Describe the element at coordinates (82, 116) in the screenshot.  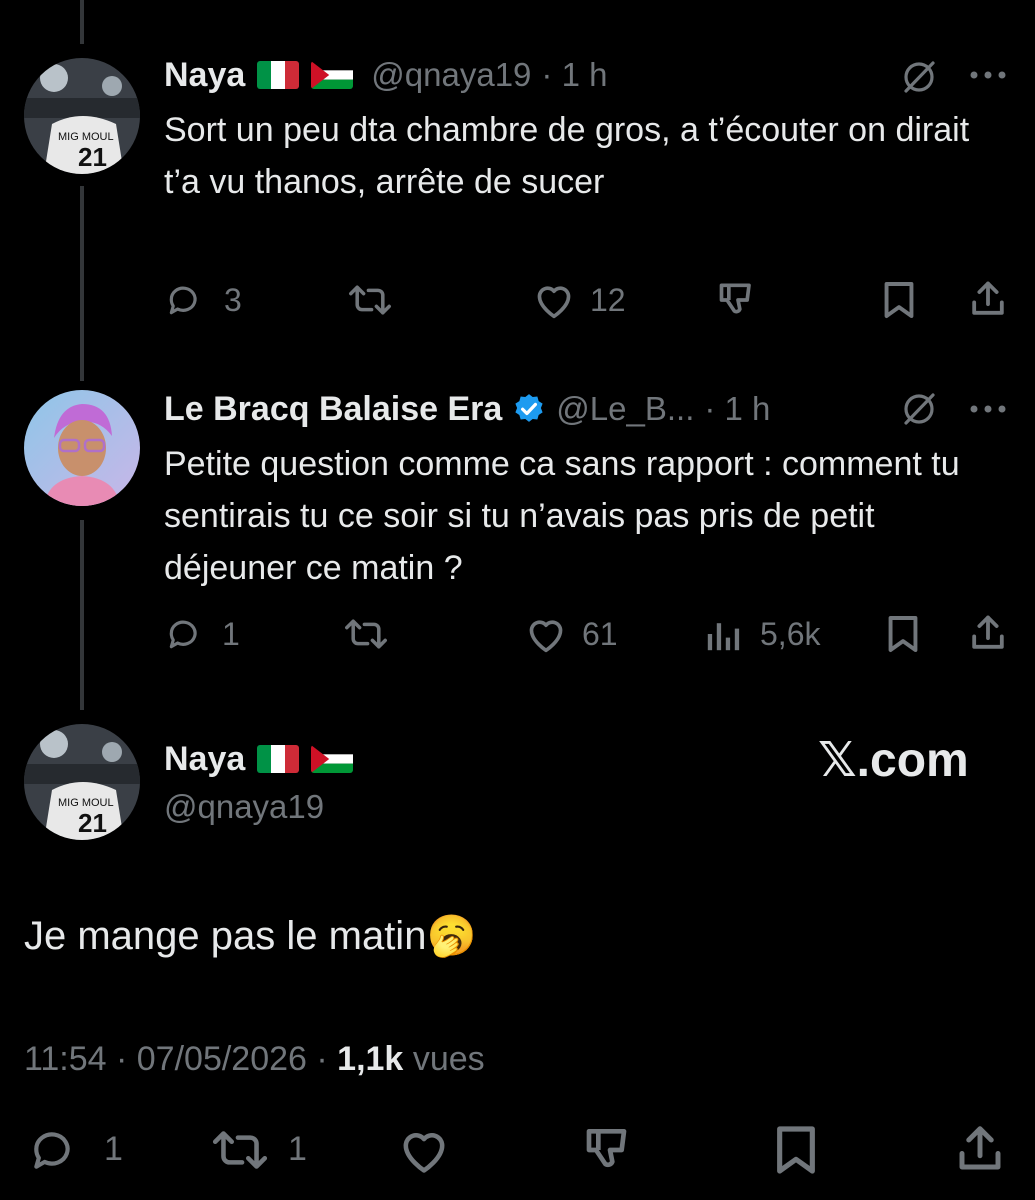
I see `avatar-naya: MIG MOUL 21` at that location.